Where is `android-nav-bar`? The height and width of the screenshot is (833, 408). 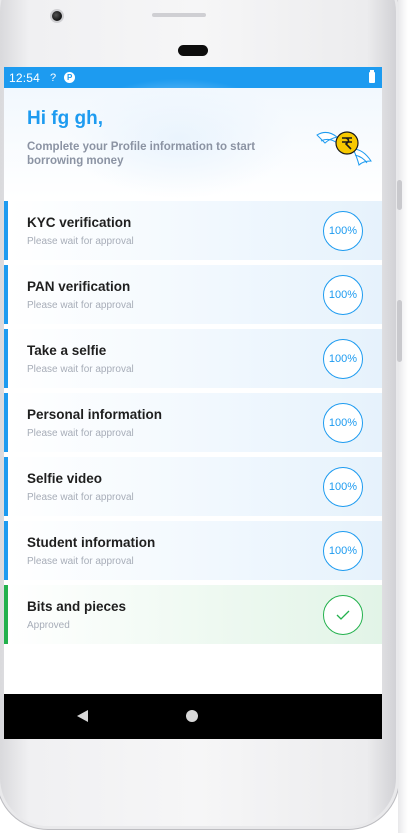 android-nav-bar is located at coordinates (193, 716).